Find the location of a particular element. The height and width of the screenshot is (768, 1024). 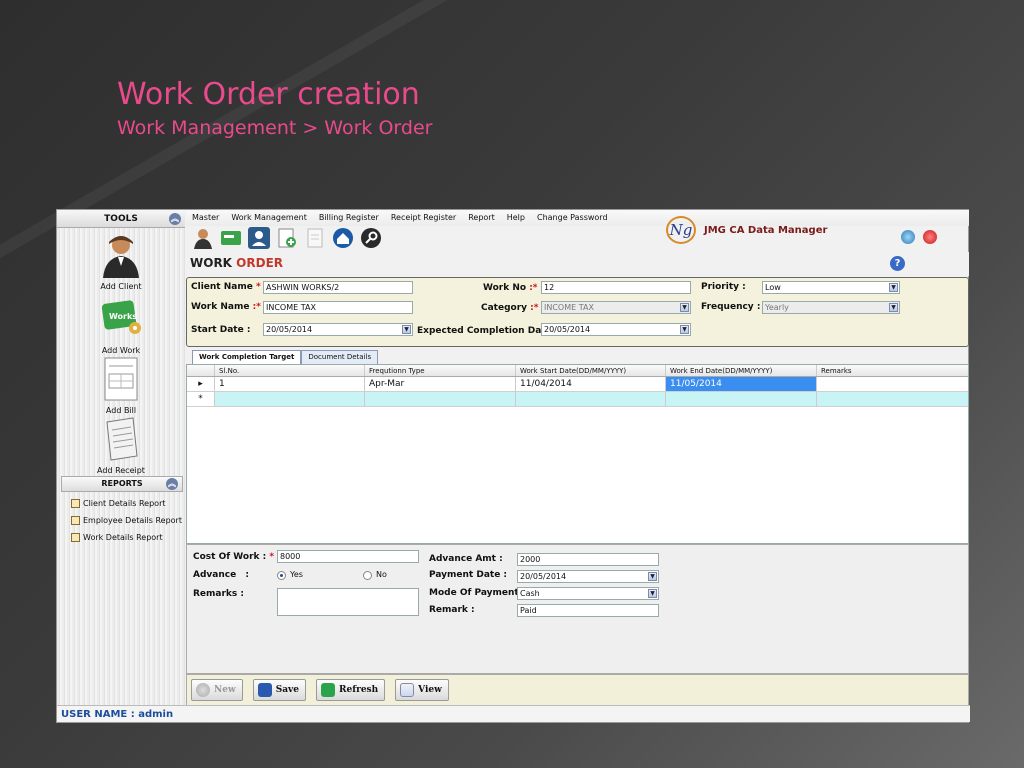

column-header: Sl.No. is located at coordinates (290, 370).